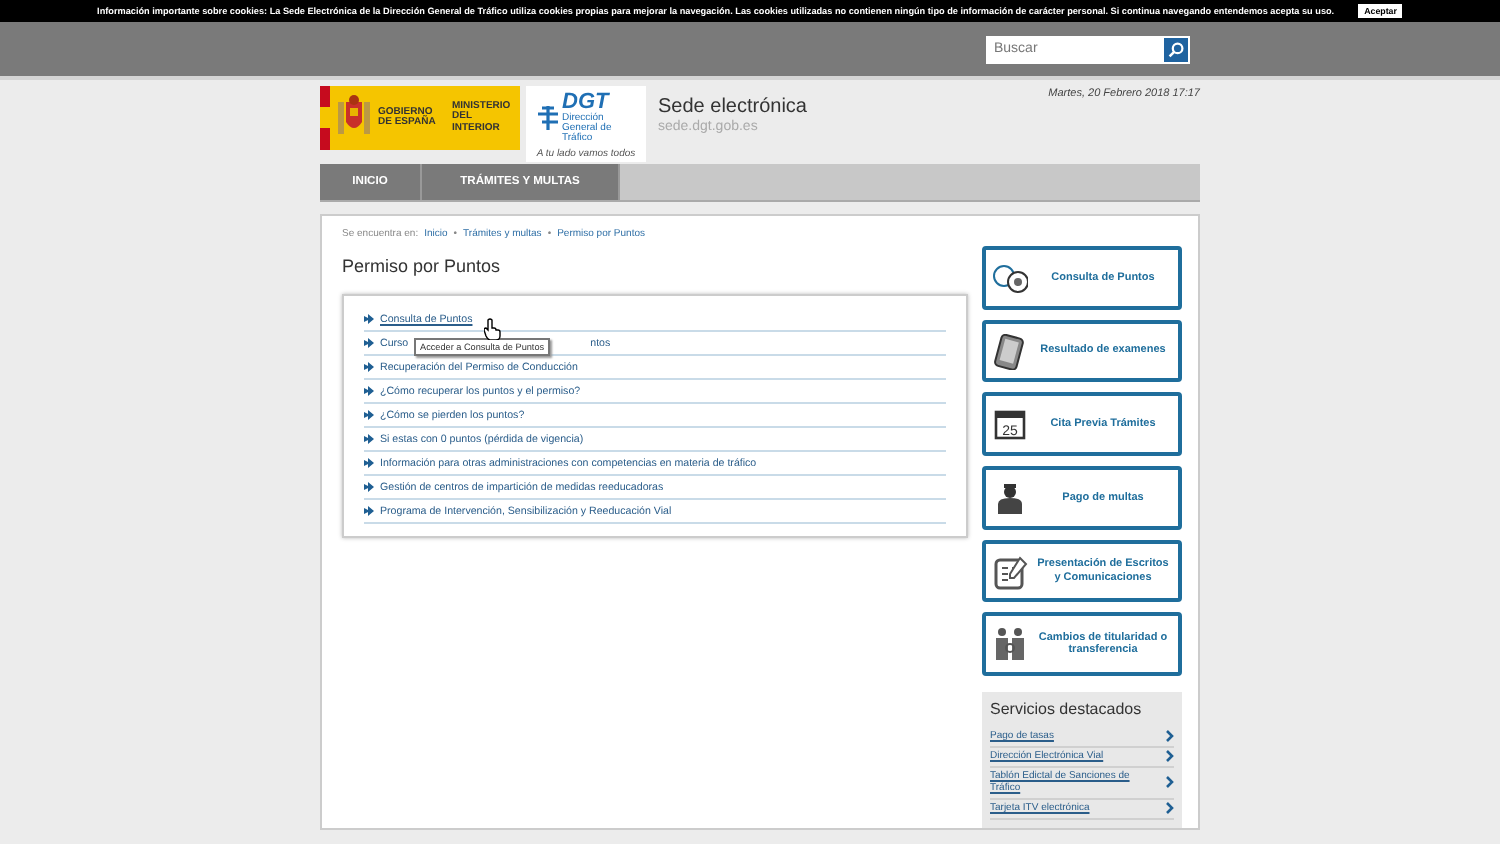  What do you see at coordinates (325, 118) in the screenshot?
I see `flag-stripe-icon` at bounding box center [325, 118].